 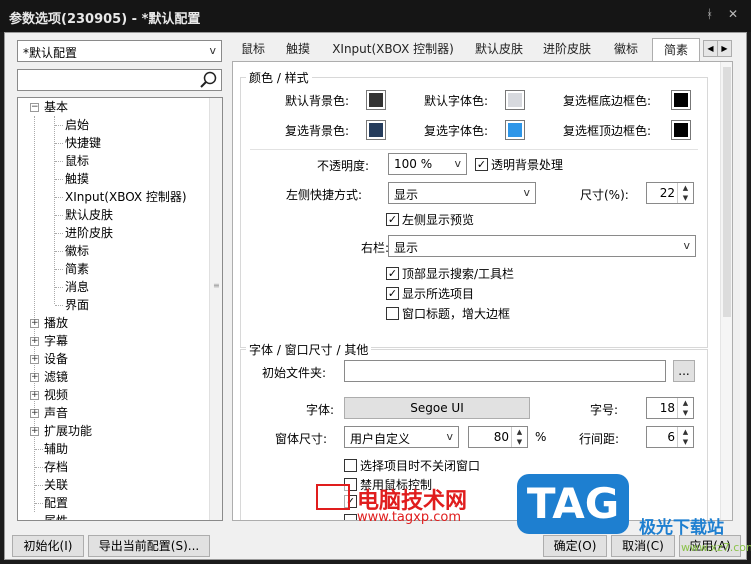 I want to click on check-top-border-swatch, so click(x=681, y=130).